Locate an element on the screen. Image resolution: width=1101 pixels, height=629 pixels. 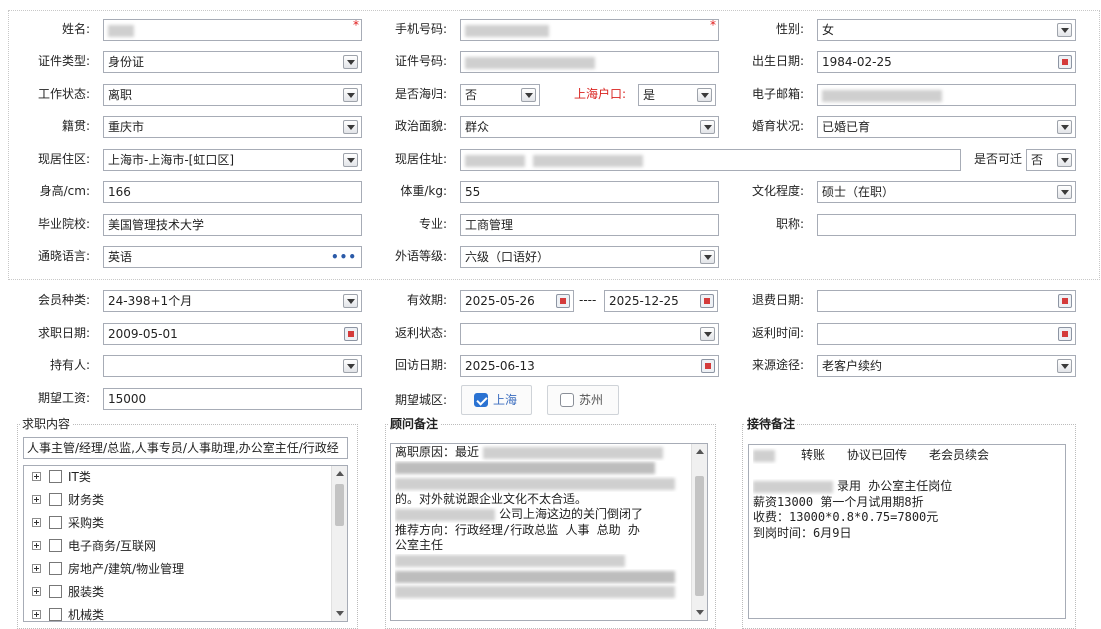
validity-start-input: 2025-05-26 is located at coordinates (517, 301).